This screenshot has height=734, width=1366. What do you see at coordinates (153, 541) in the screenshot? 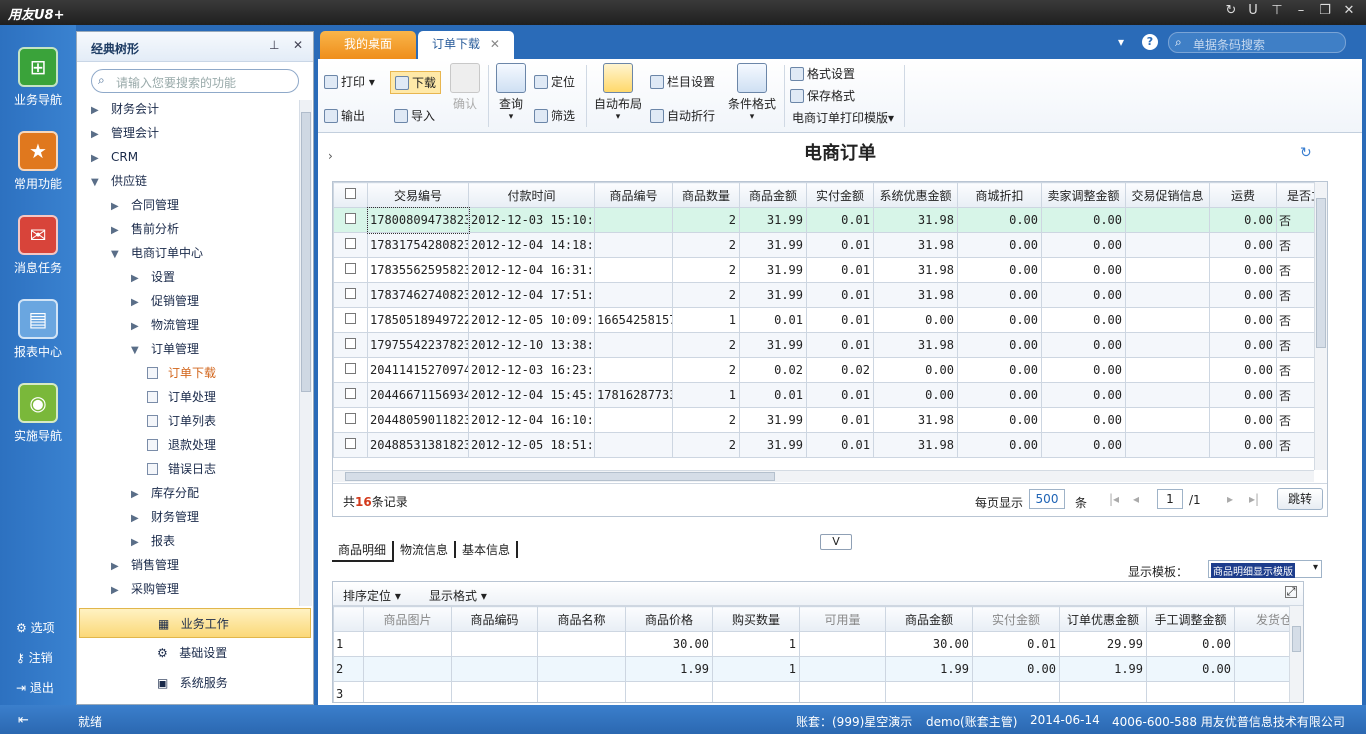
I see `tree-item: ▶ 报表` at bounding box center [153, 541].